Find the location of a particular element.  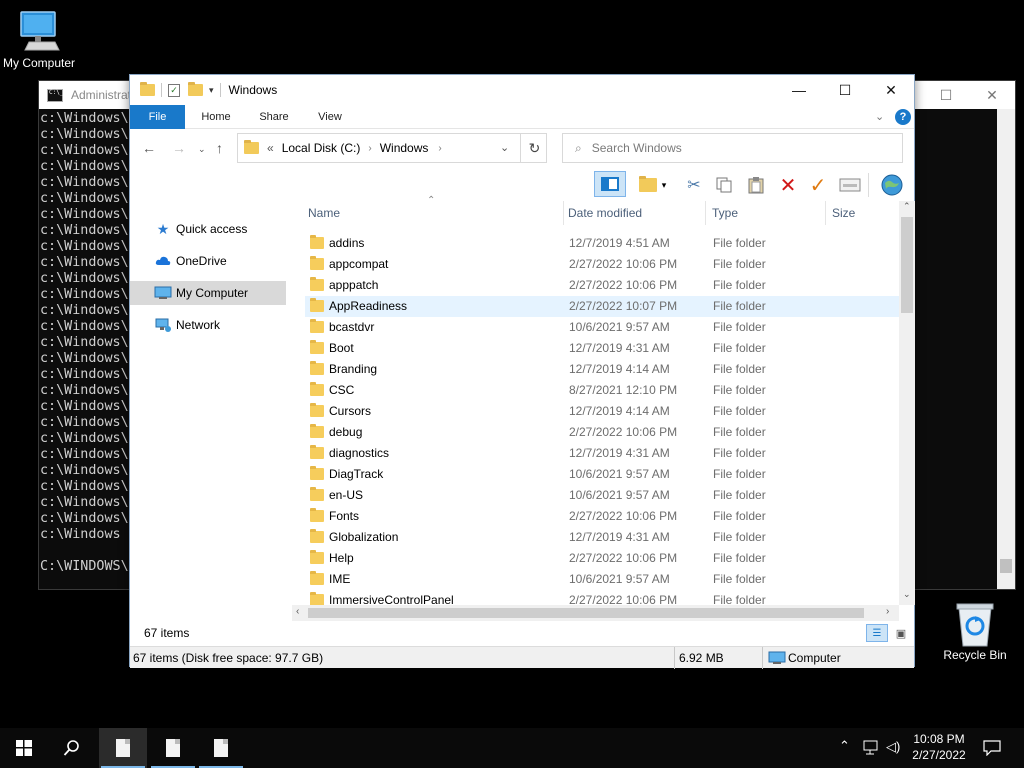

breadcrumb-windows: Windows is located at coordinates (404, 148).